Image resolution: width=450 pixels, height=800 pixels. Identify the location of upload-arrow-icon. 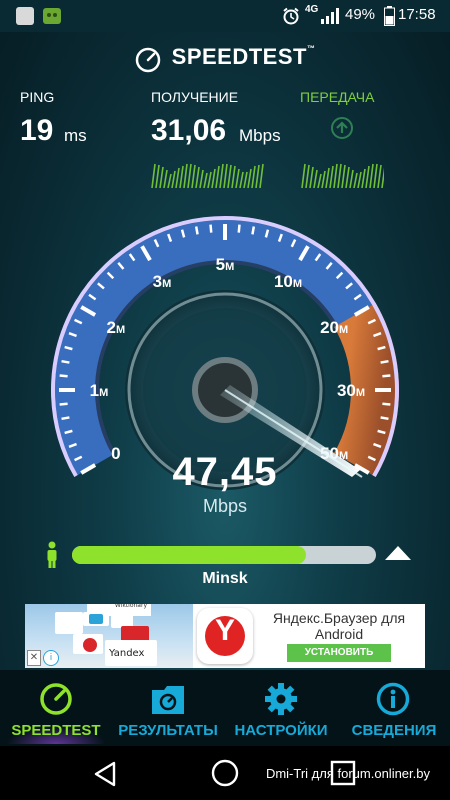
(342, 128).